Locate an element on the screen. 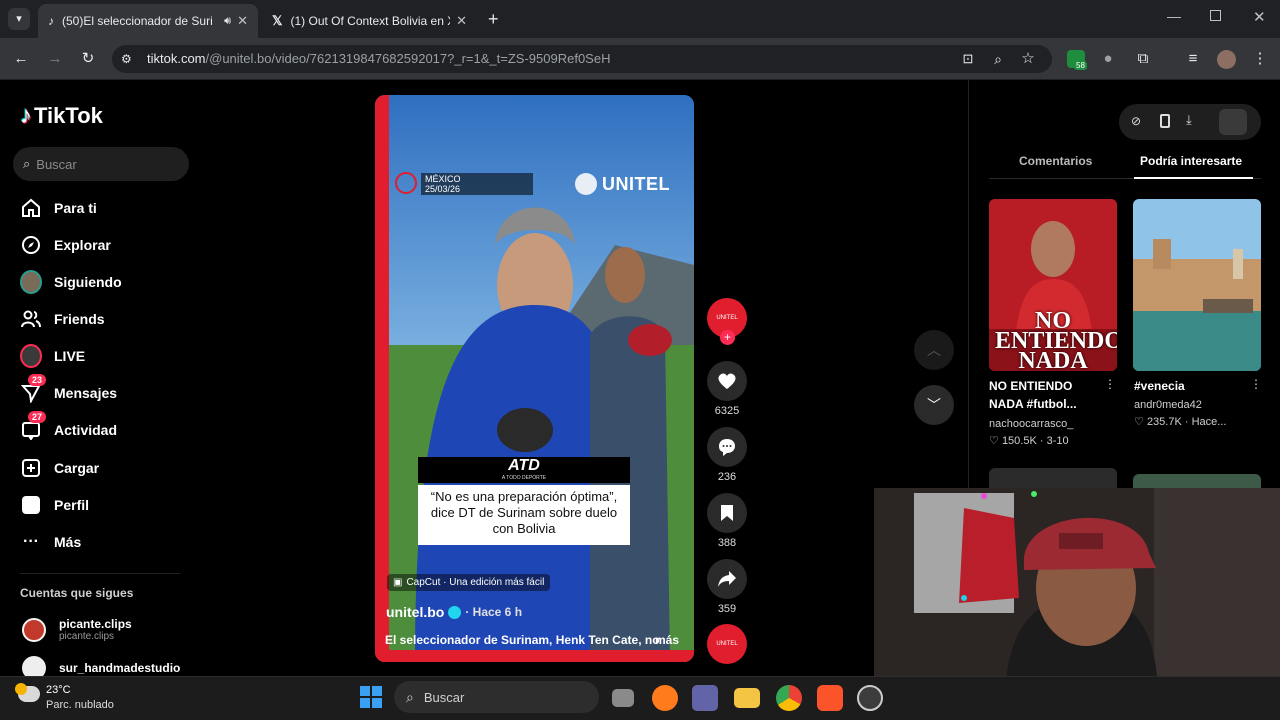  comment-icon is located at coordinates (727, 447).